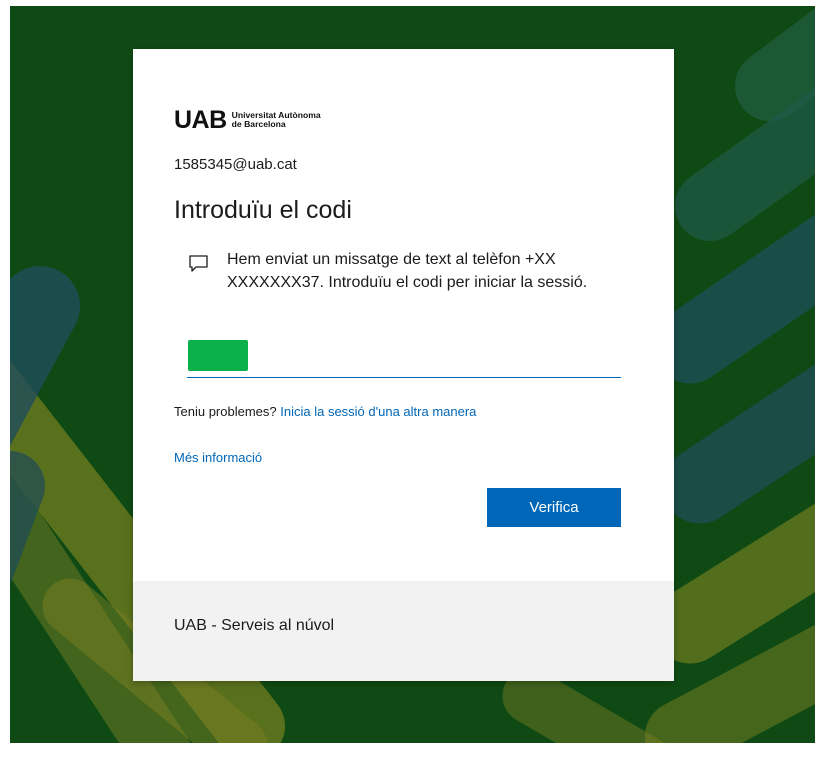  Describe the element at coordinates (258, 124) in the screenshot. I see `logo-line-2: de Barcelona` at that location.